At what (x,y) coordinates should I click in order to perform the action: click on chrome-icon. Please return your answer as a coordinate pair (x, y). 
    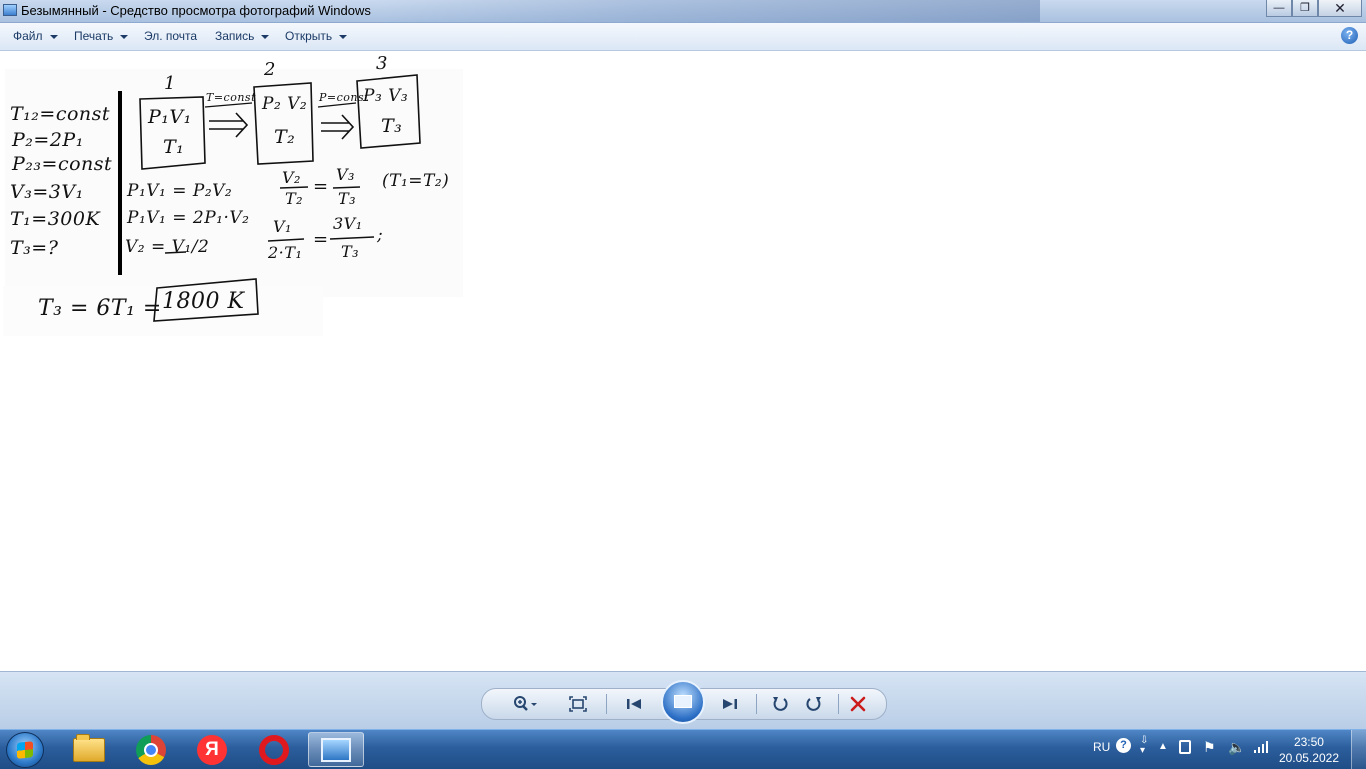
    Looking at the image, I should click on (151, 749).